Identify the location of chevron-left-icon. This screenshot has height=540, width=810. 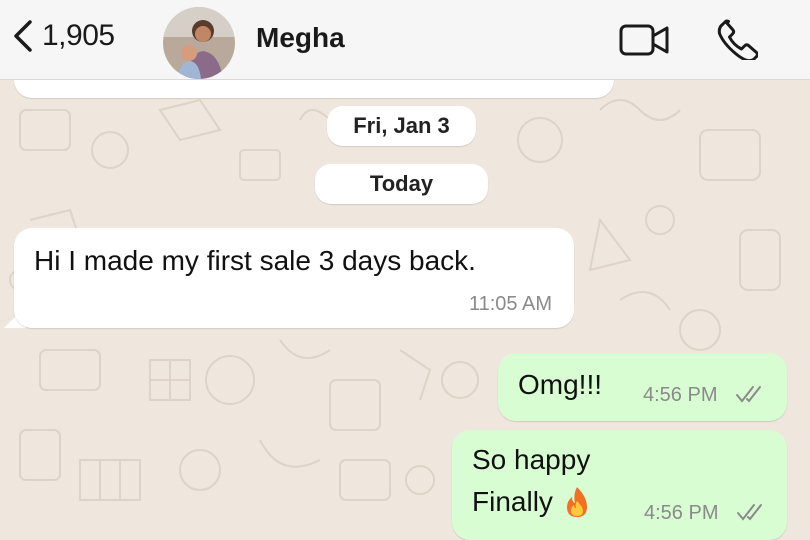
(23, 36).